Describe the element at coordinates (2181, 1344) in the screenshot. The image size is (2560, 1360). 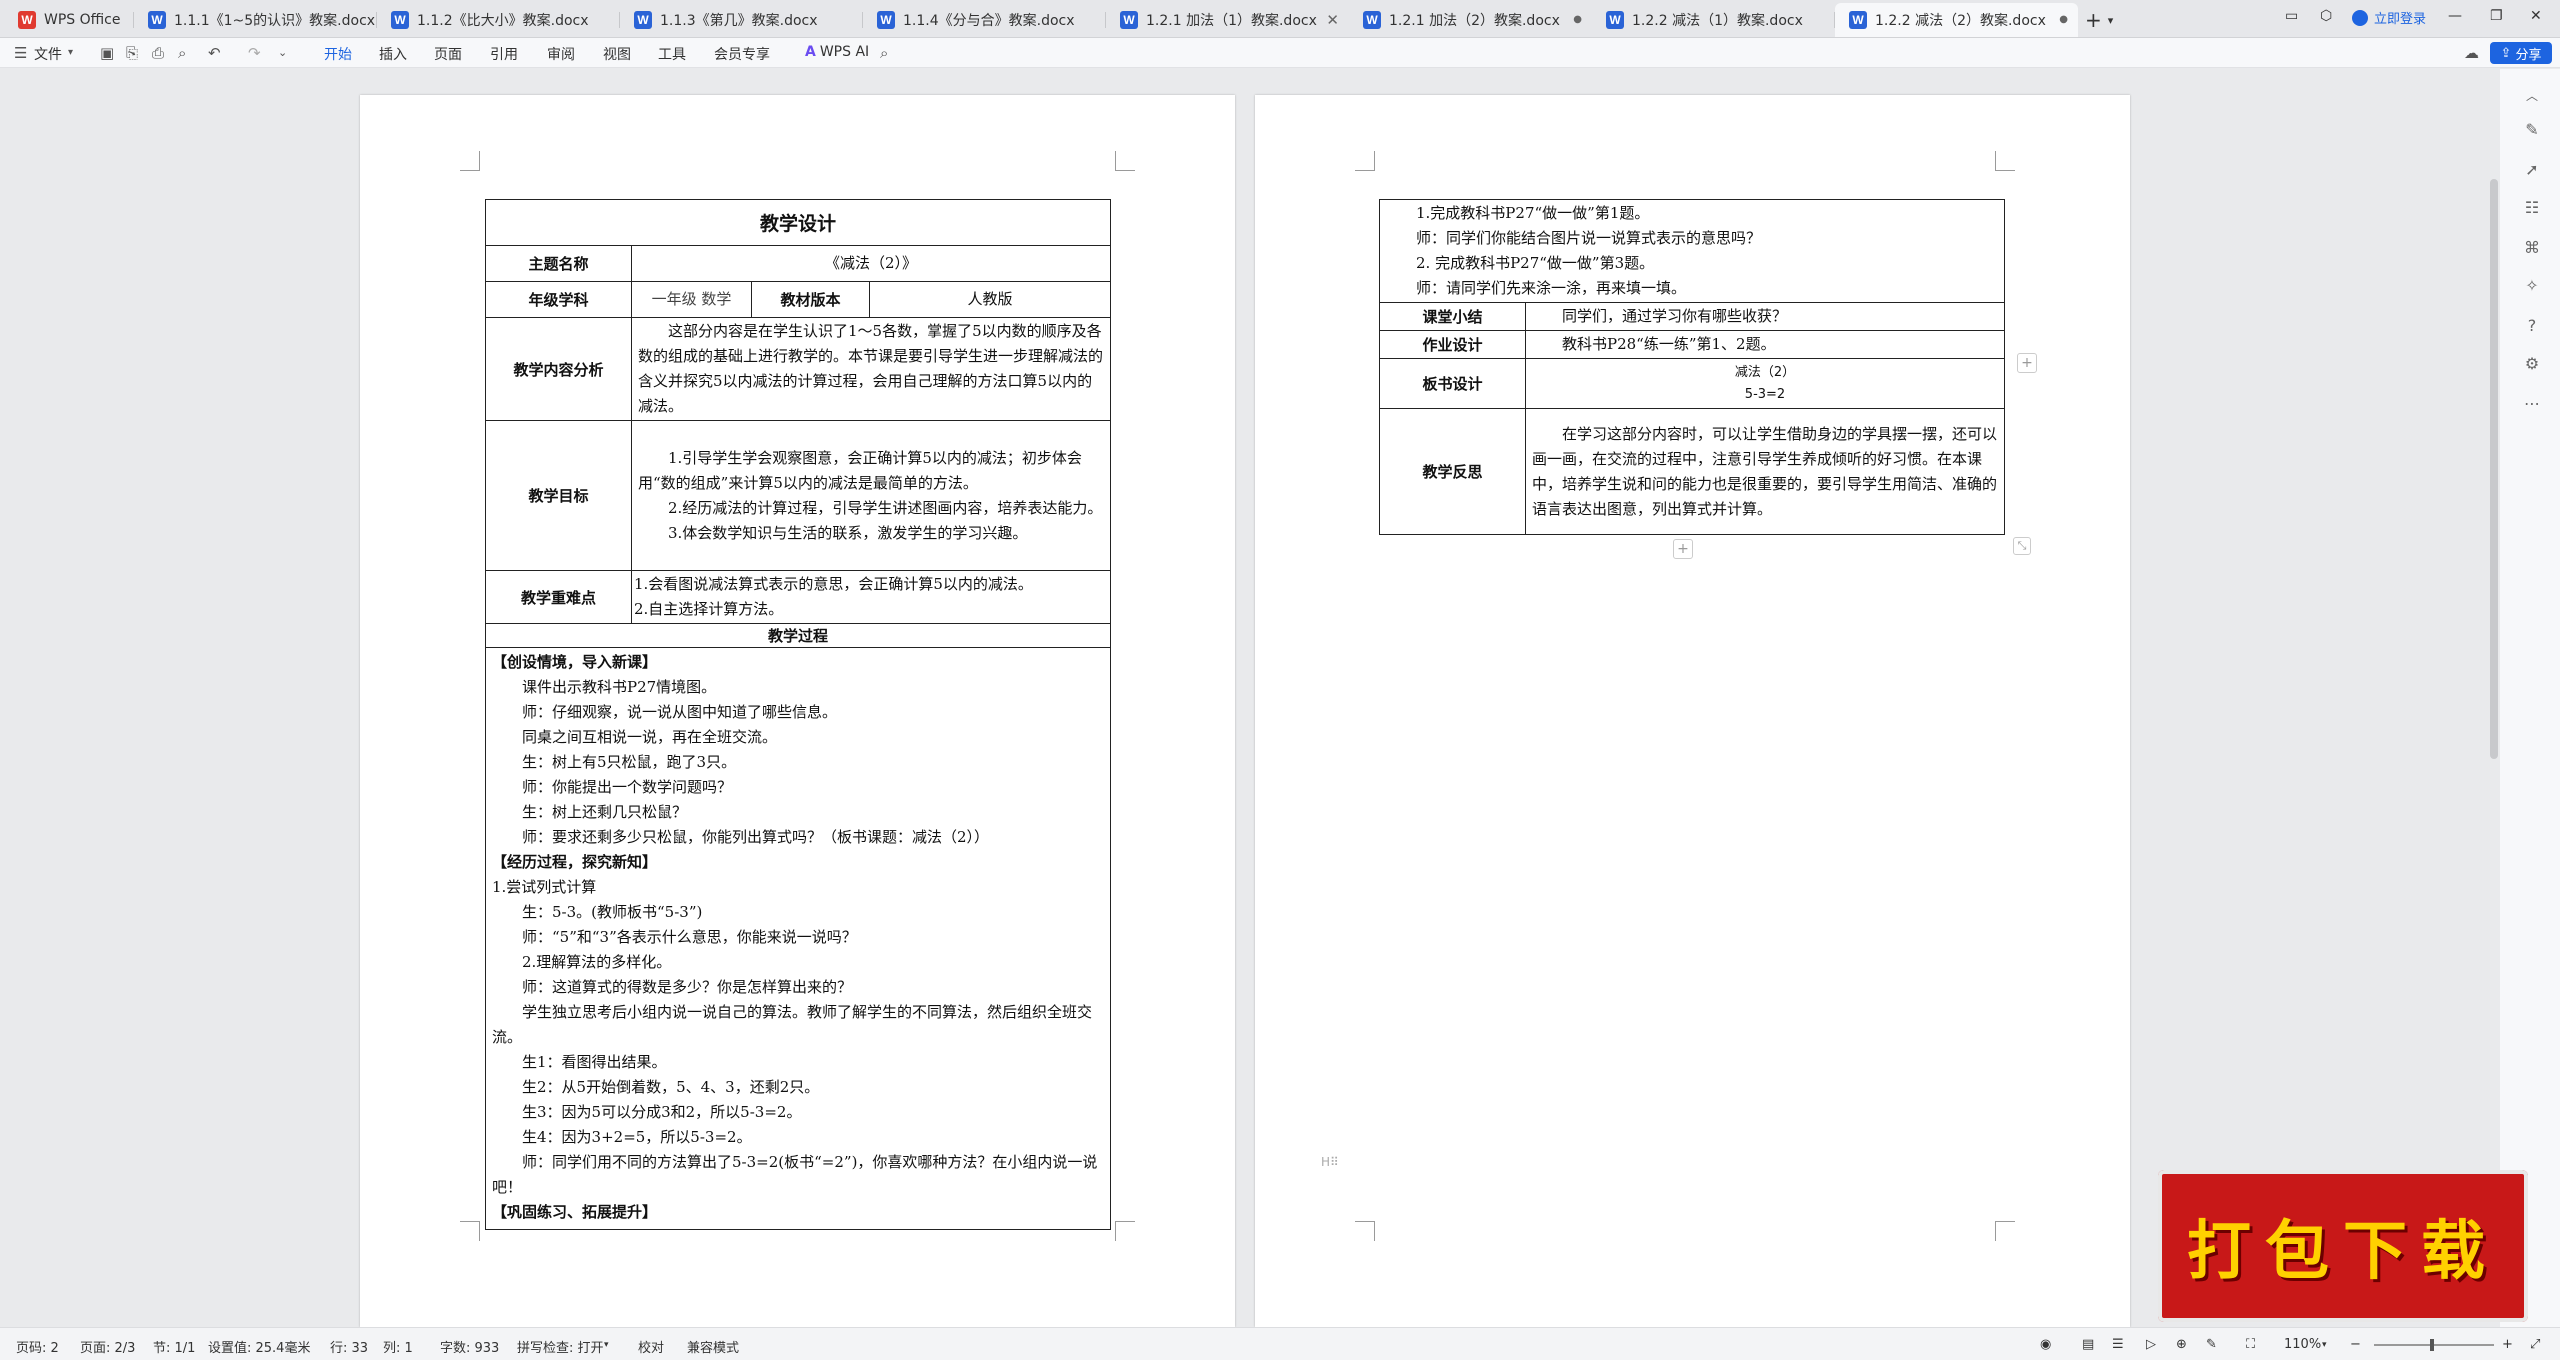
I see `web-view-icon: ⊕` at that location.